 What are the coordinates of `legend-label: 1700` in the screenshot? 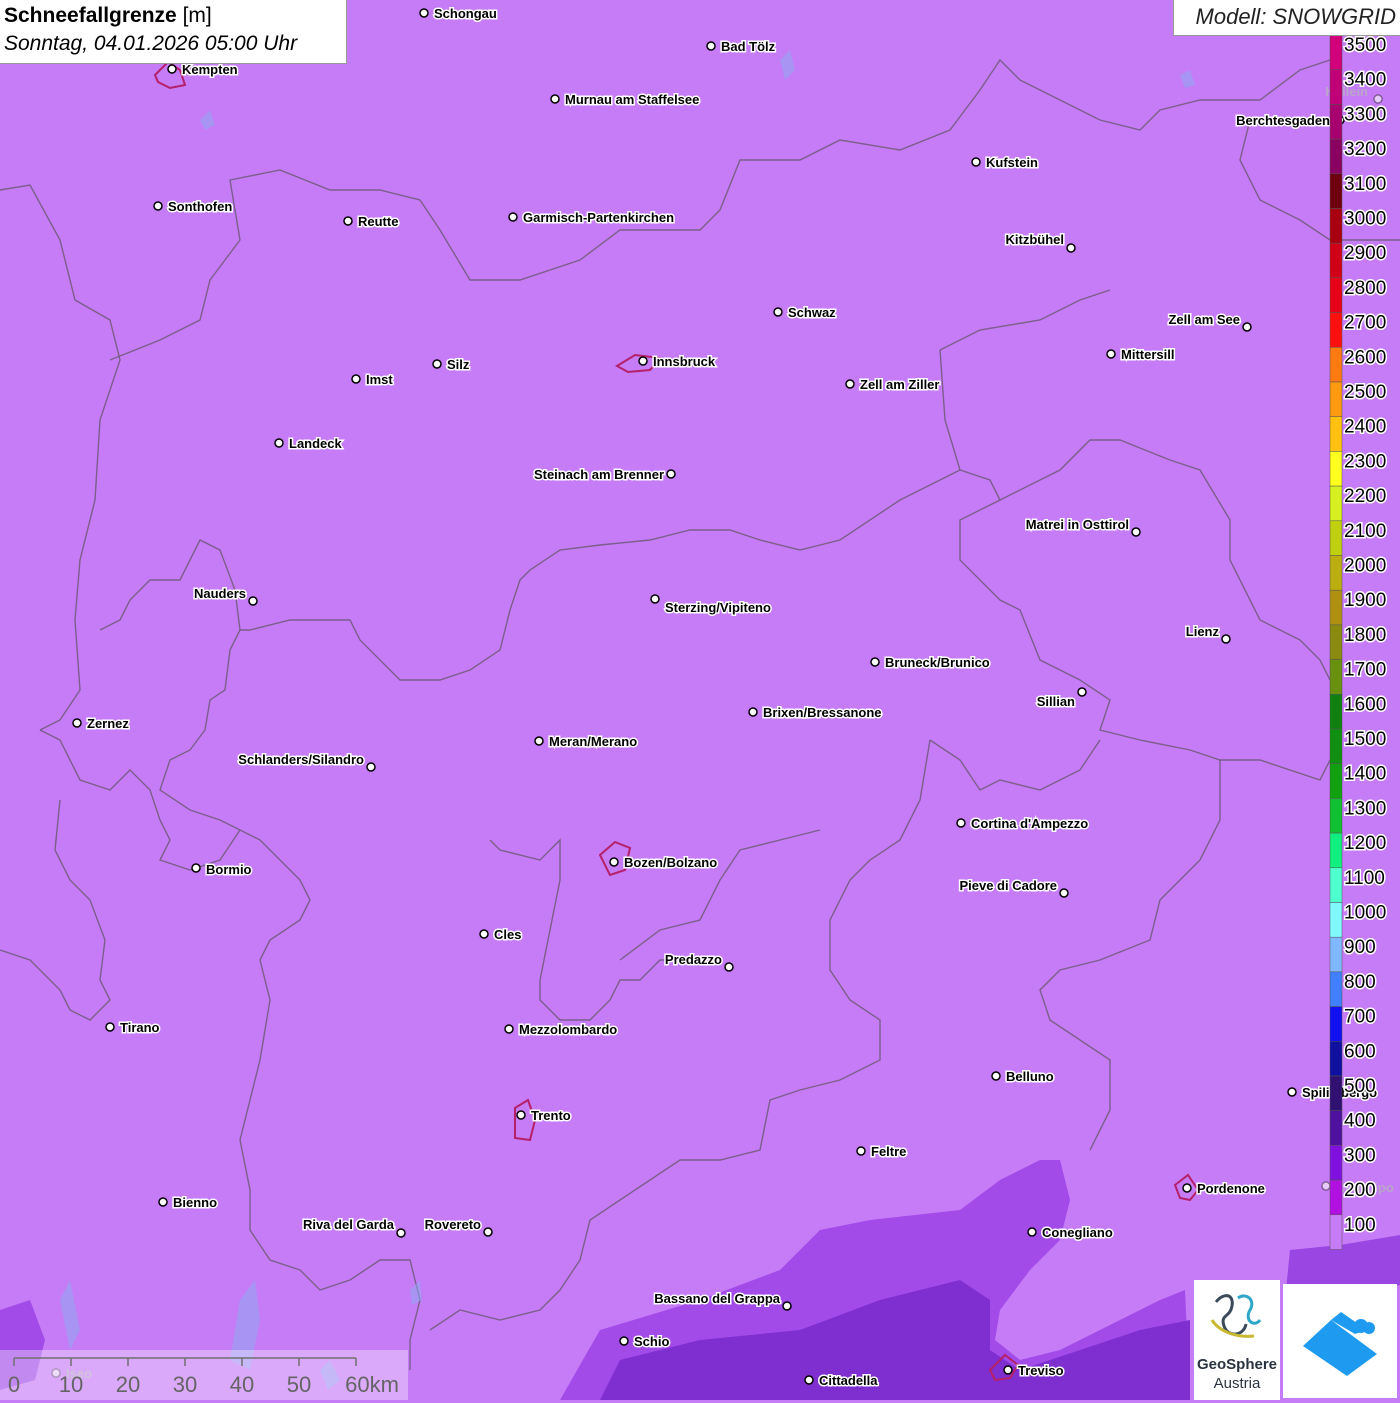 It's located at (1365, 670).